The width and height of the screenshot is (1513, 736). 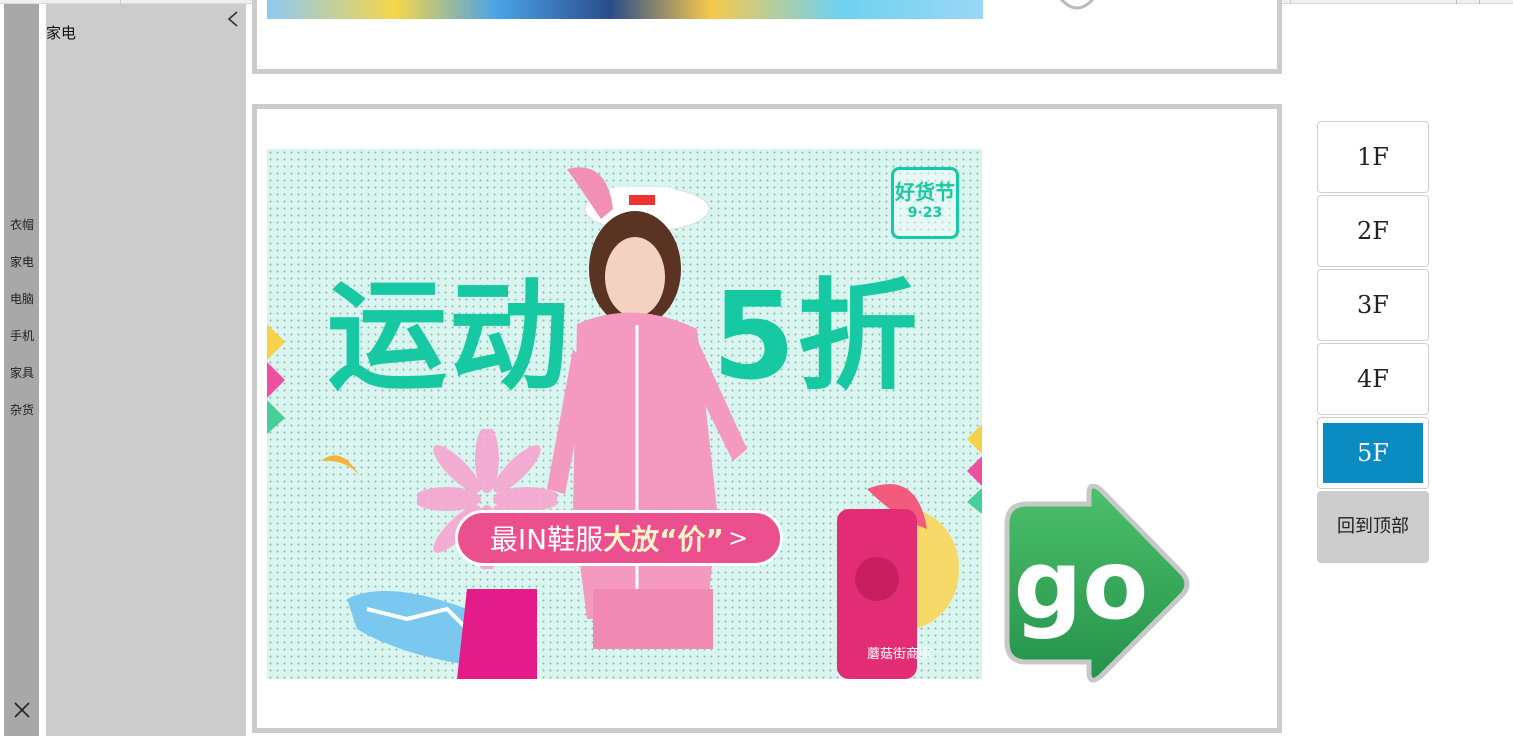 I want to click on sidebar-item-groceries: 杂货, so click(x=22, y=409).